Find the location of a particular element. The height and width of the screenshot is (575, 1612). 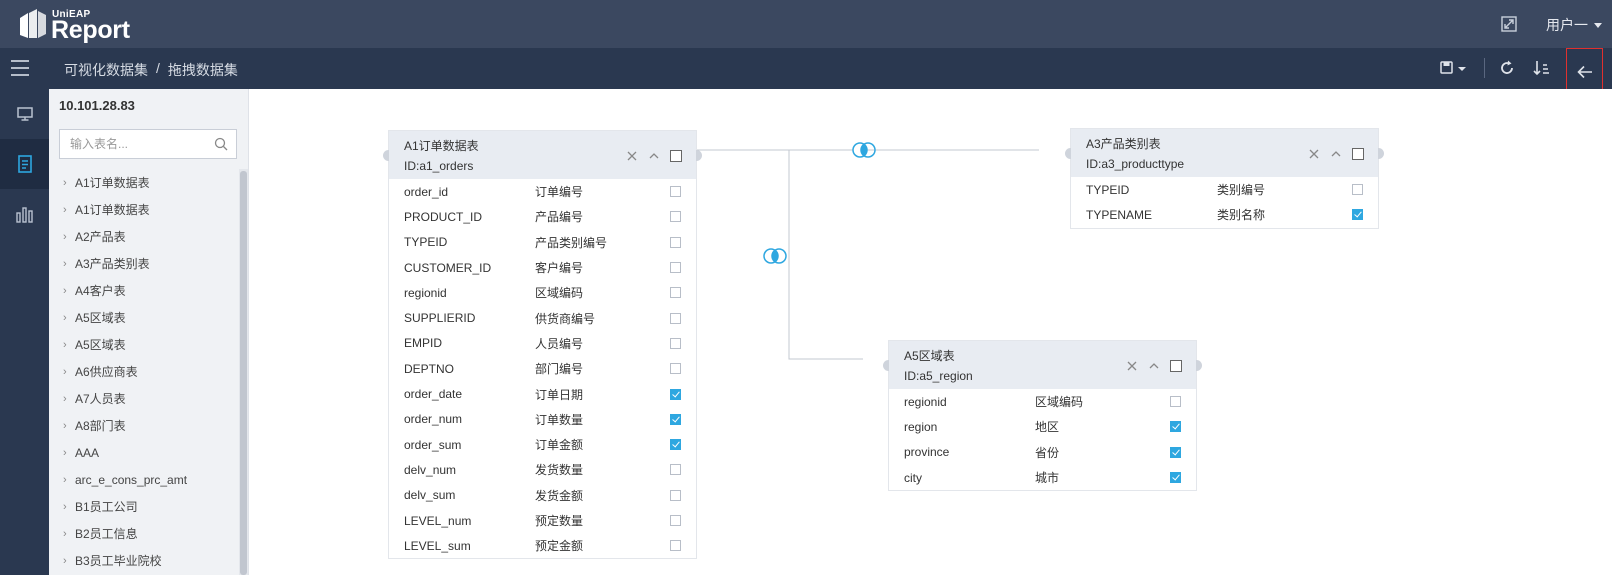

top-header: UniEAP Report 用户一 is located at coordinates (806, 24).